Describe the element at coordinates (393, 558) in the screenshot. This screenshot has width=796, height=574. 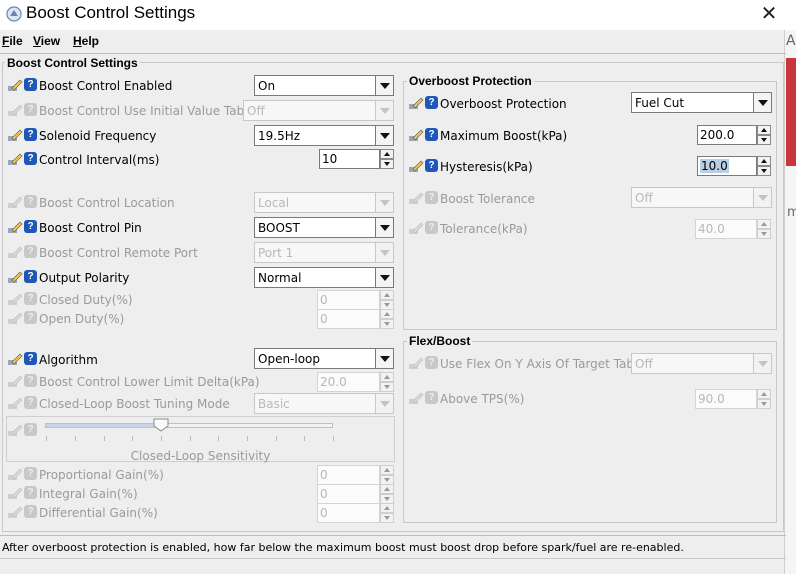
I see `status-bottom-border` at that location.